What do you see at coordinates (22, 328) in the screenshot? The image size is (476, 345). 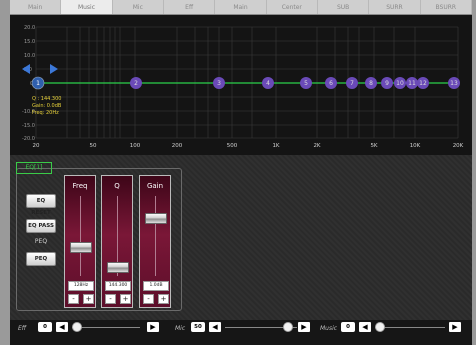 I see `eff-label: Eff` at bounding box center [22, 328].